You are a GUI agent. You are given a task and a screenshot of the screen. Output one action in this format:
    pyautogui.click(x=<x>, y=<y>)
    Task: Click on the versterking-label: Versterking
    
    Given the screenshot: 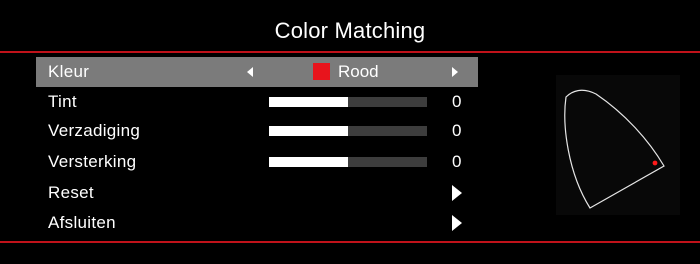 What is the action you would take?
    pyautogui.click(x=92, y=161)
    